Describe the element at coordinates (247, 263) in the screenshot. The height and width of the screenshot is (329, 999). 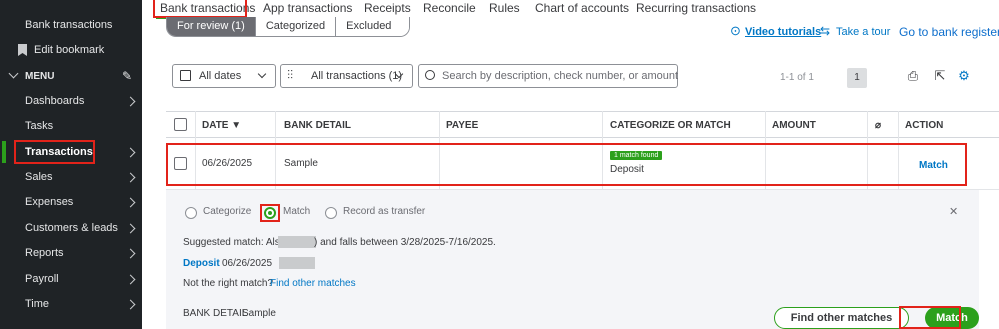
I see `match-date: 06/26/2025` at that location.